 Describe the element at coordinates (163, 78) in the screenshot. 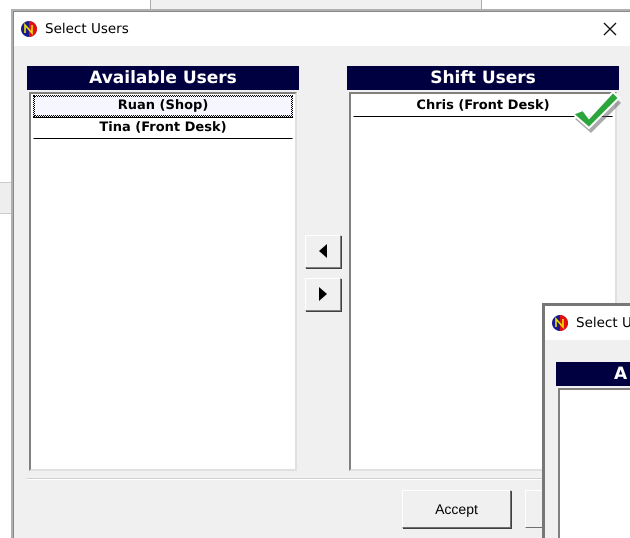

I see `list-heading: Available Users` at that location.